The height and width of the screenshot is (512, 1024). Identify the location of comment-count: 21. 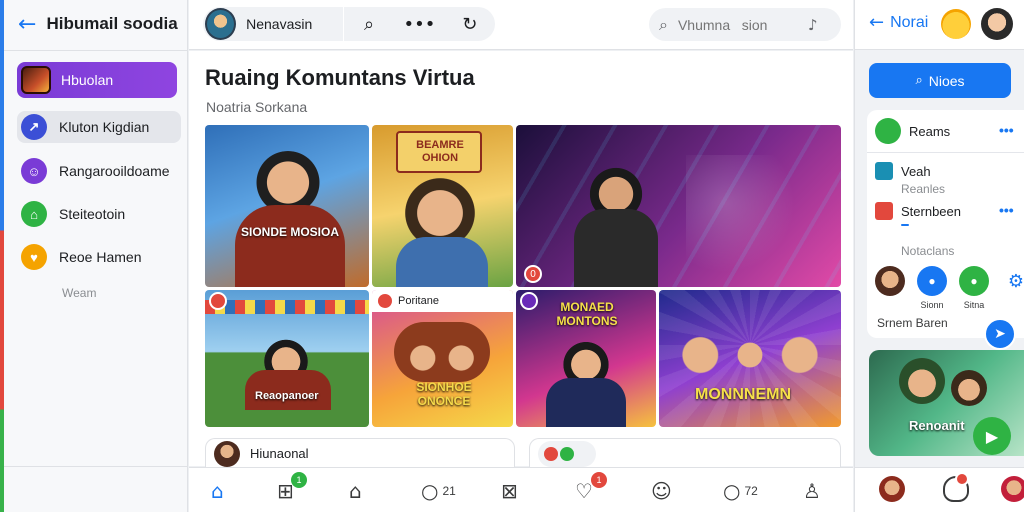
(449, 491).